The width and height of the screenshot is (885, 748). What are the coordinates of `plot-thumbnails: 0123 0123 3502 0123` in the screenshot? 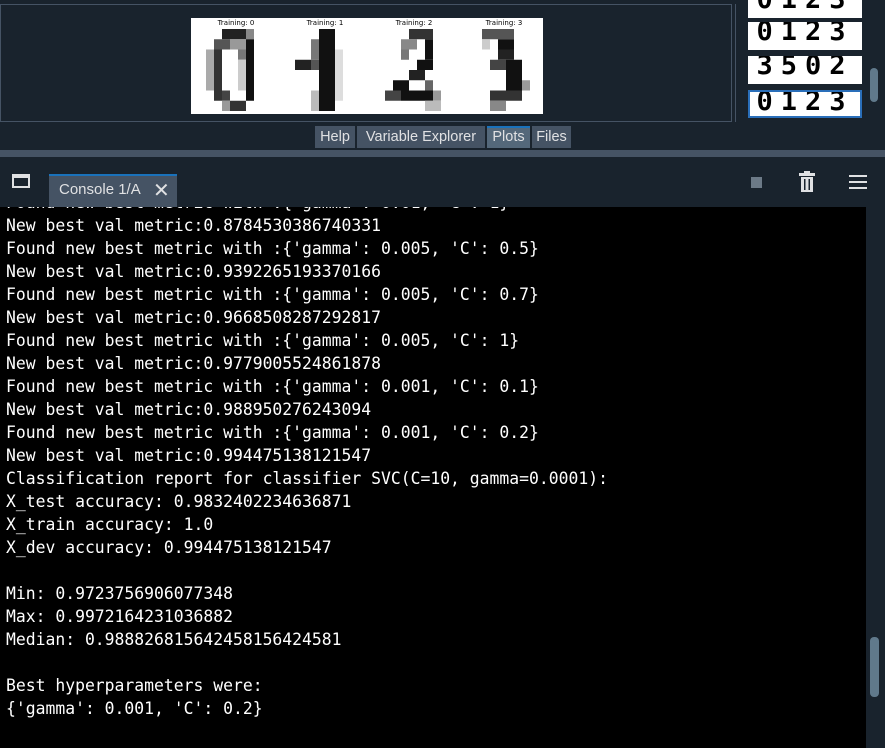 It's located at (810, 61).